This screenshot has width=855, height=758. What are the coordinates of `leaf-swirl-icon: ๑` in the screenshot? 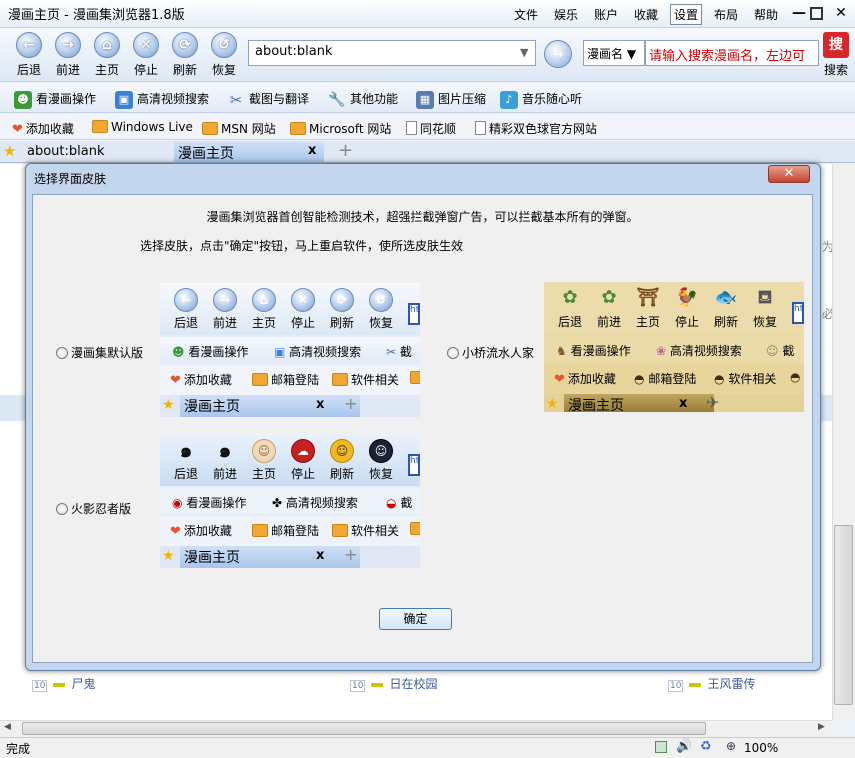 It's located at (186, 450).